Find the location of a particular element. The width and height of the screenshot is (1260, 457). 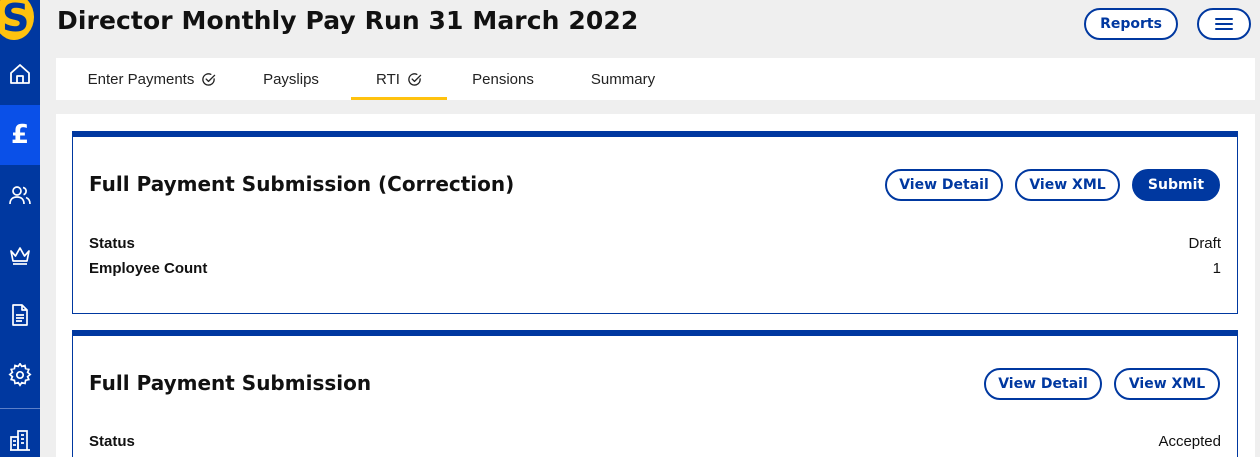

gear-icon is located at coordinates (20, 375).